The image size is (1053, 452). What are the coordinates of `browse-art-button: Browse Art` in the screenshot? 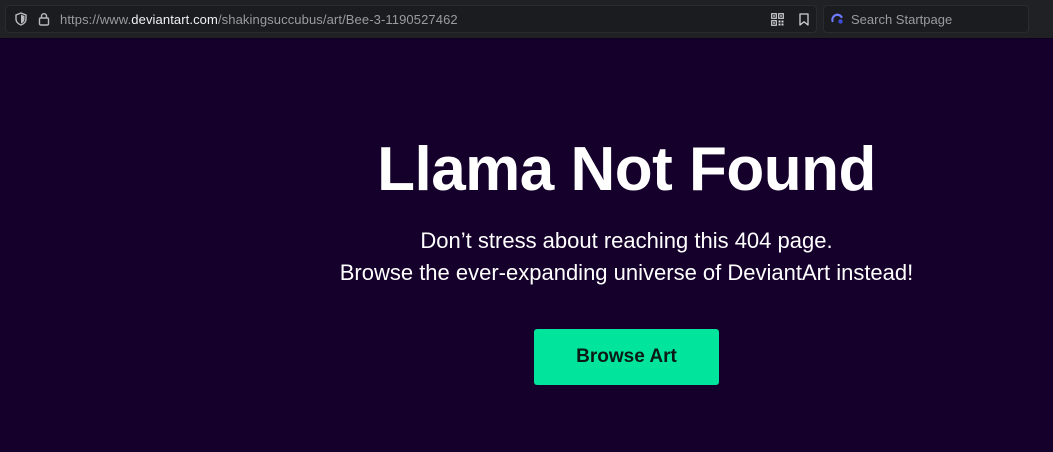 It's located at (626, 357).